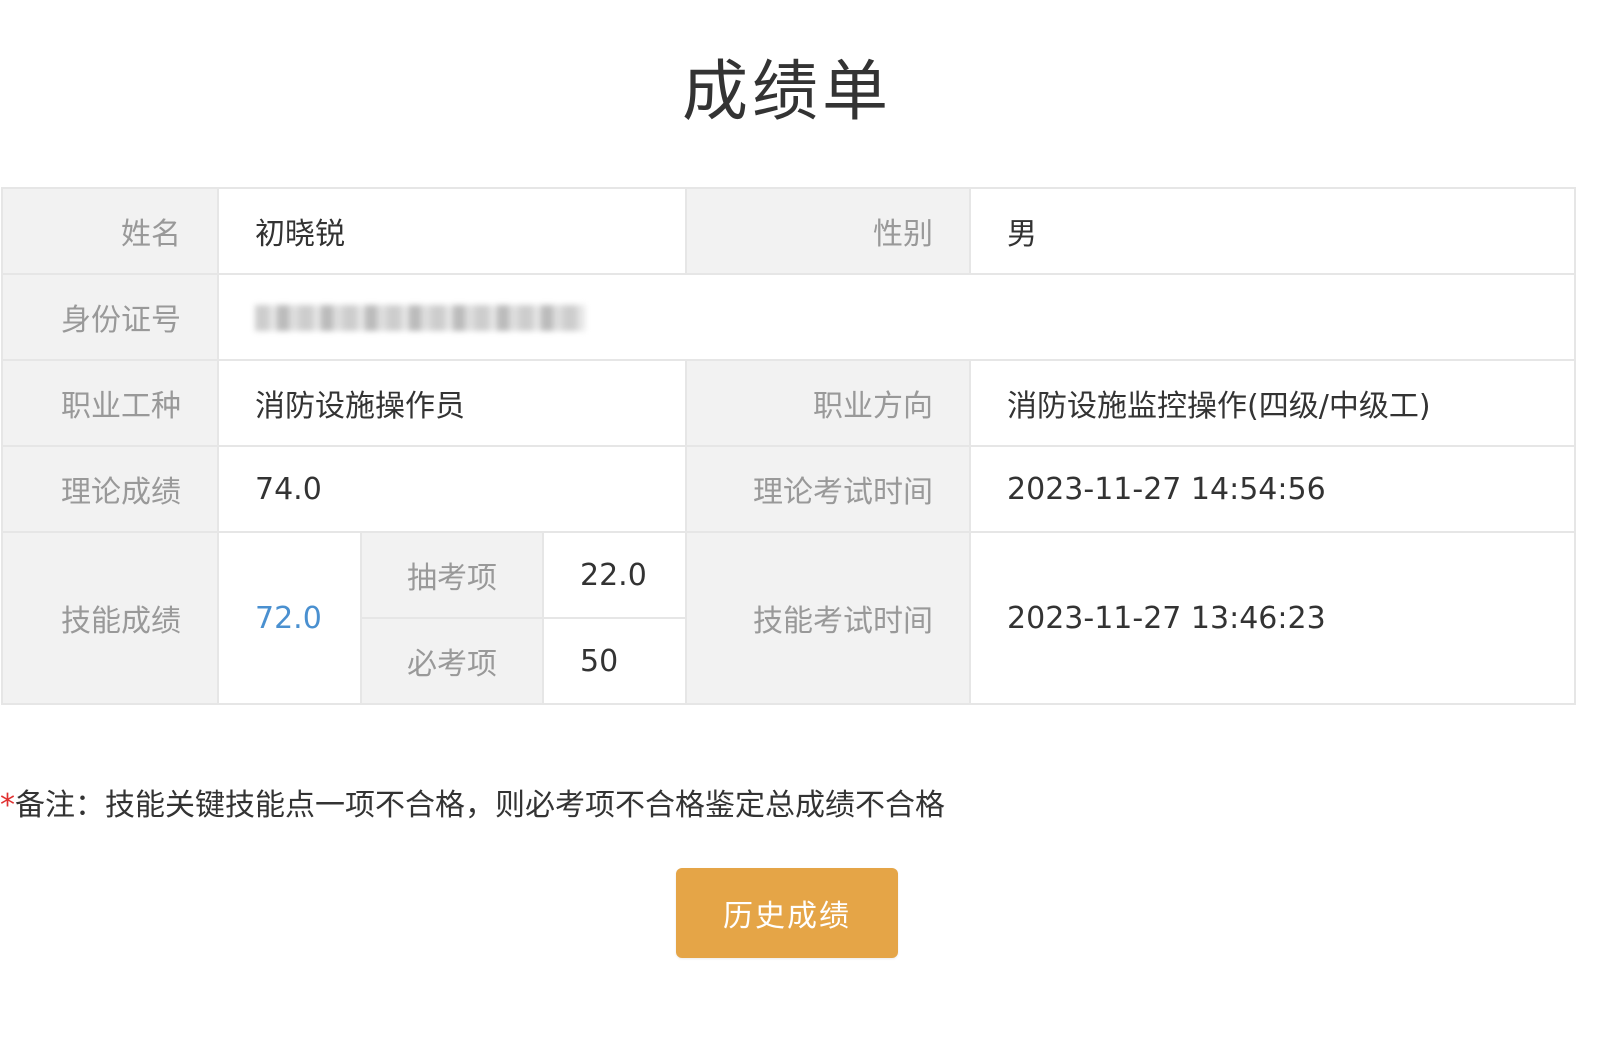 The height and width of the screenshot is (1038, 1600). I want to click on sampled-item-value: 22.0, so click(614, 575).